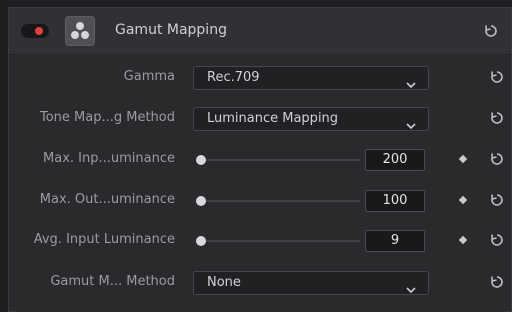 The width and height of the screenshot is (512, 312). I want to click on tone-mapping-method-label: Tone Map...g Method, so click(107, 117).